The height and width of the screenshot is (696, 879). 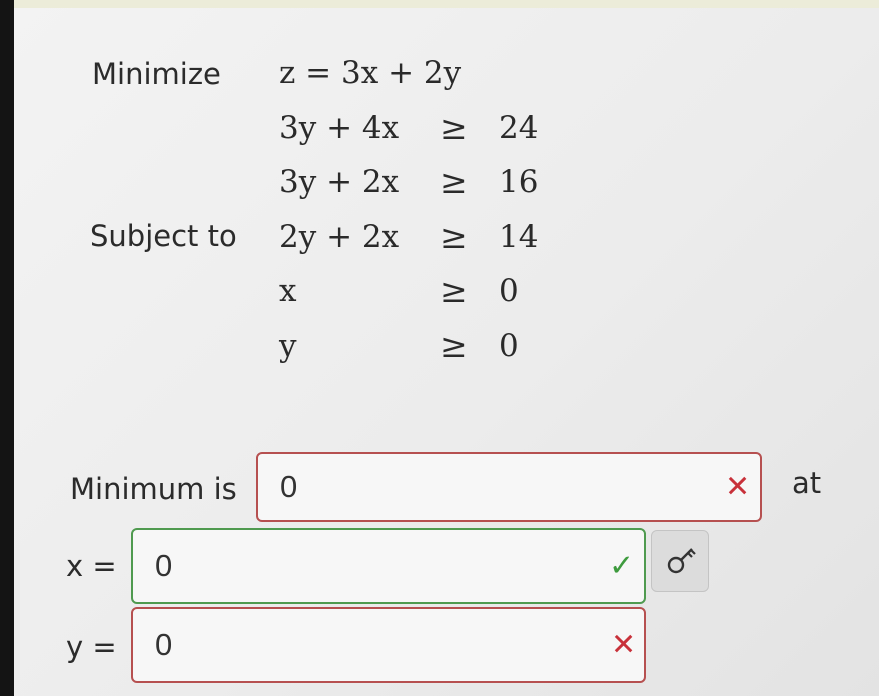 I want to click on objective-function: z = 3x + 2y, so click(x=370, y=73).